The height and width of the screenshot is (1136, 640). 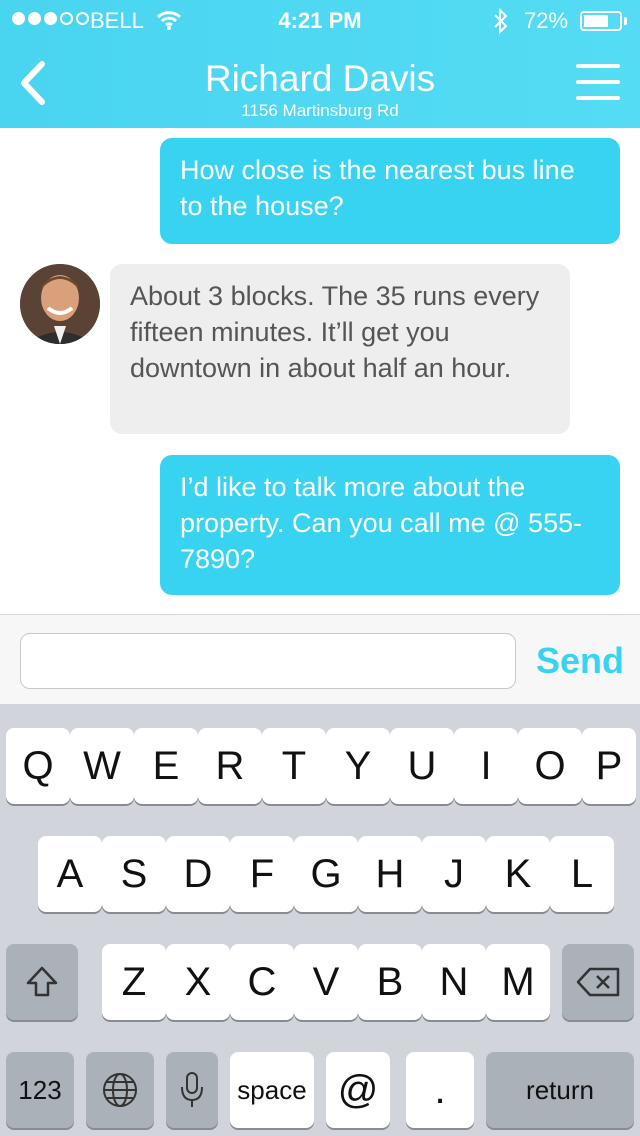 I want to click on key-g: G, so click(x=326, y=874).